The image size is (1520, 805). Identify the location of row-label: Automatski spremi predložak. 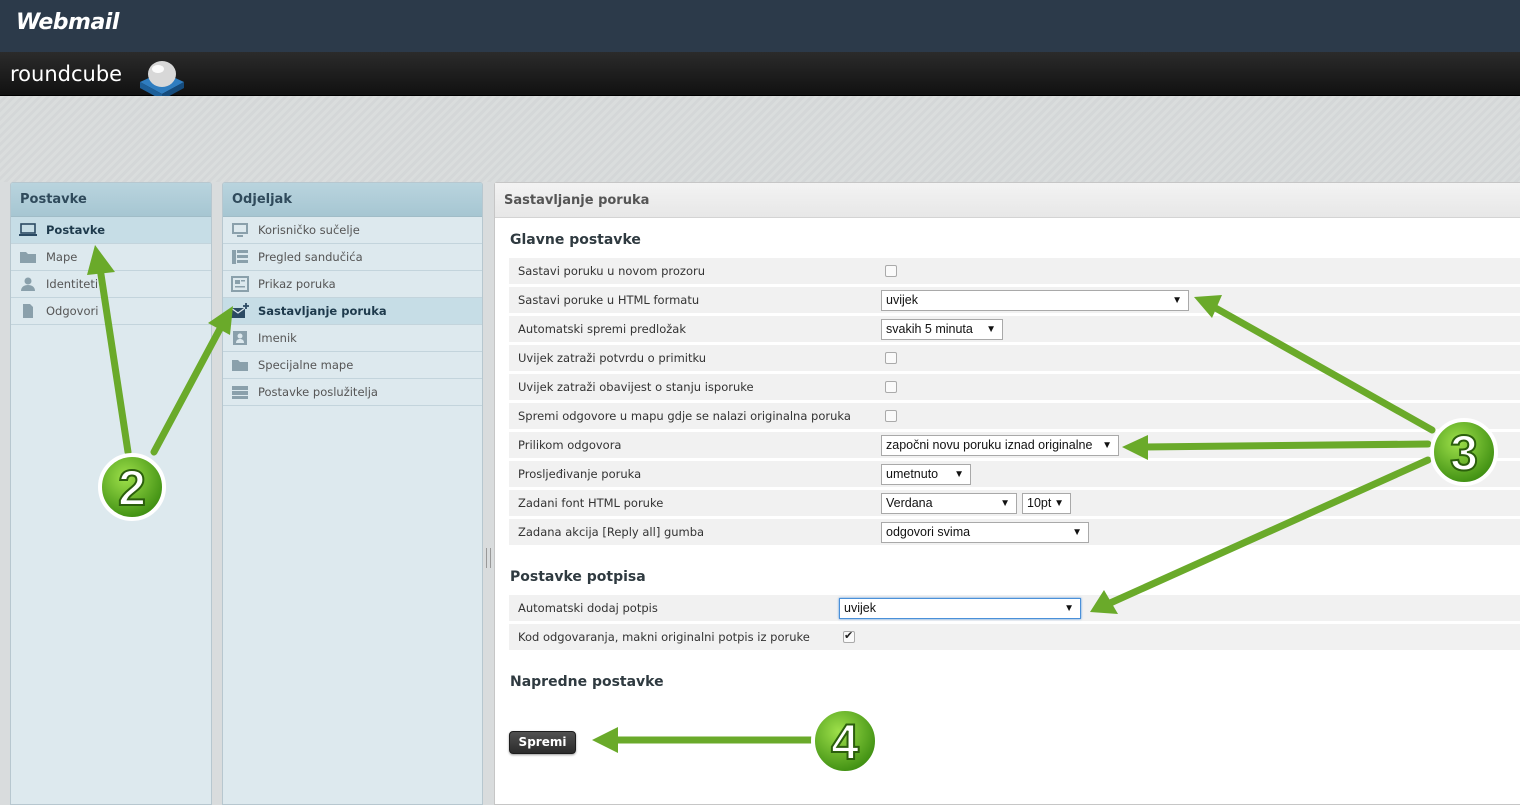
(602, 329).